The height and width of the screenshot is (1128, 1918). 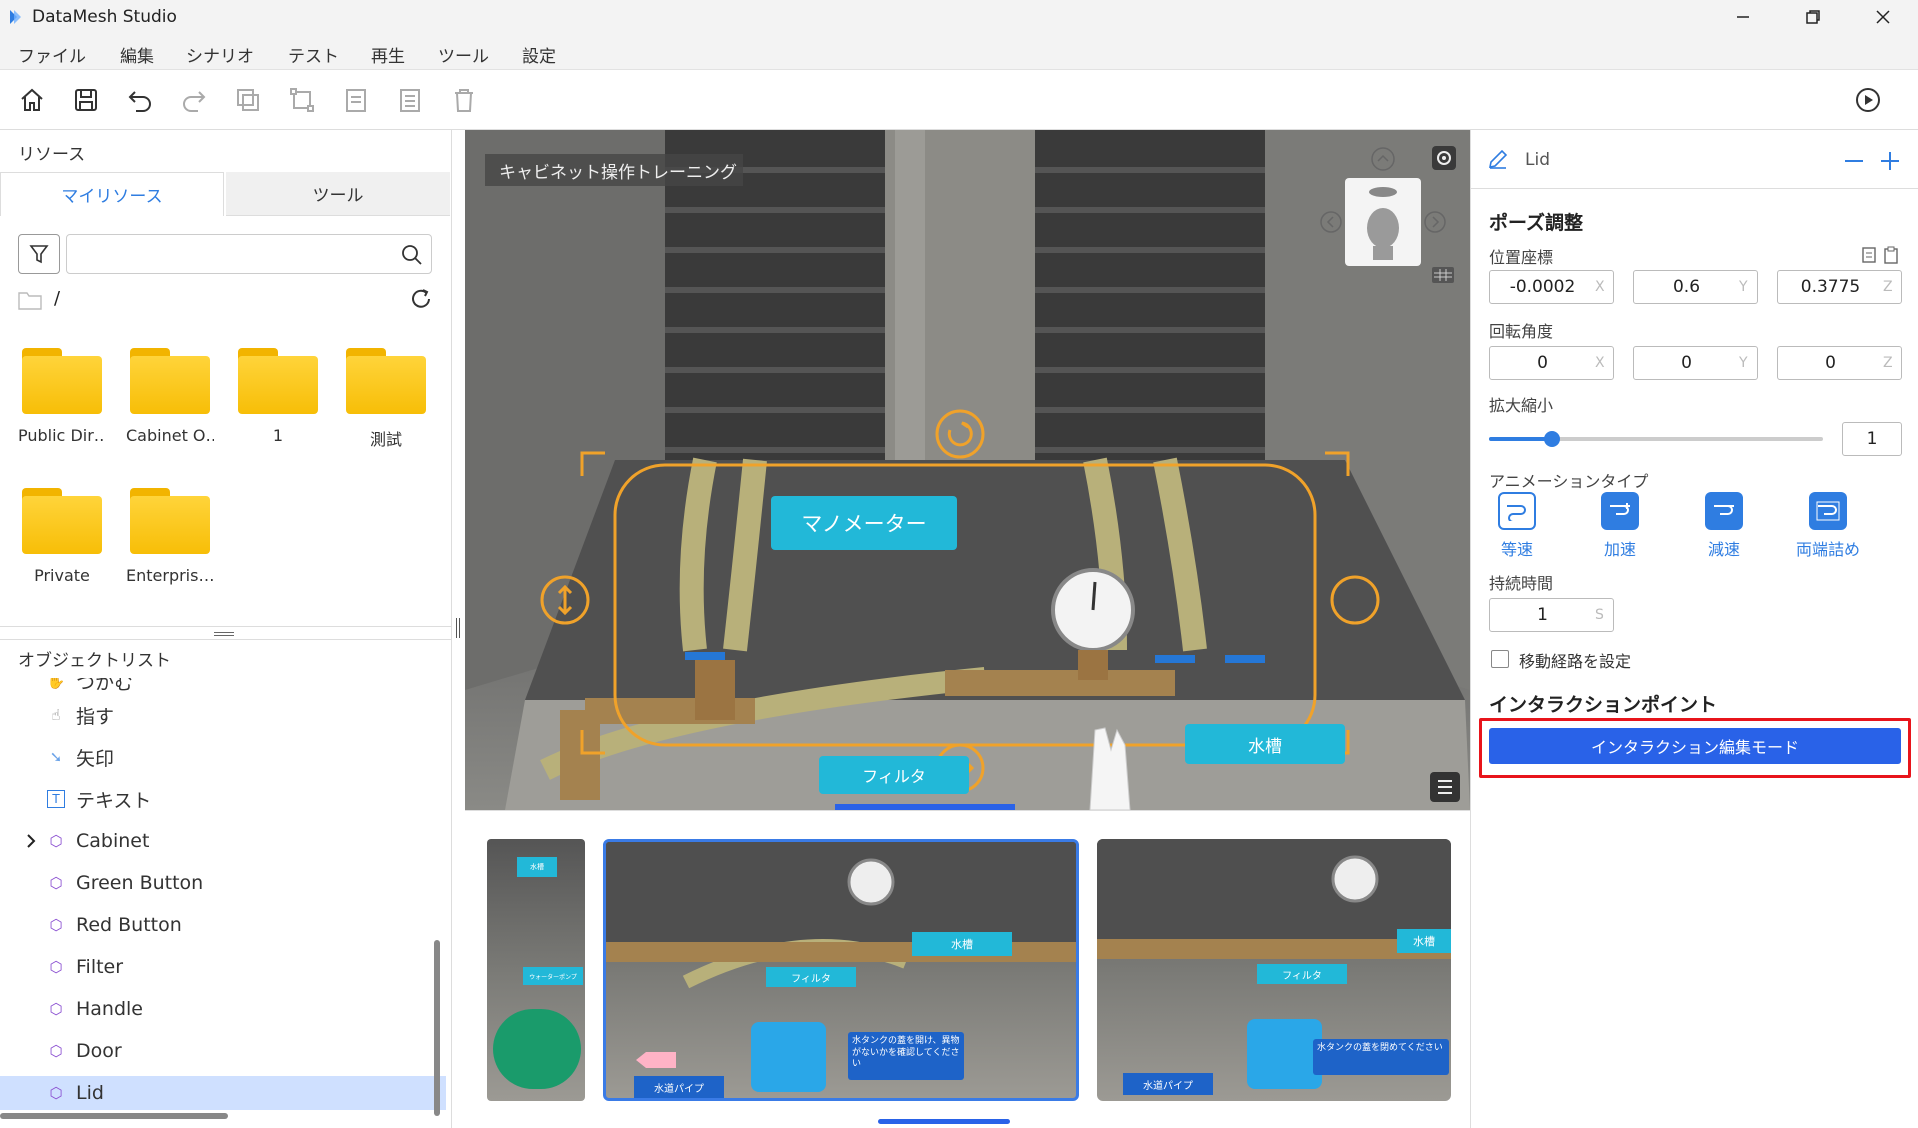 What do you see at coordinates (1891, 255) in the screenshot?
I see `paste-icon` at bounding box center [1891, 255].